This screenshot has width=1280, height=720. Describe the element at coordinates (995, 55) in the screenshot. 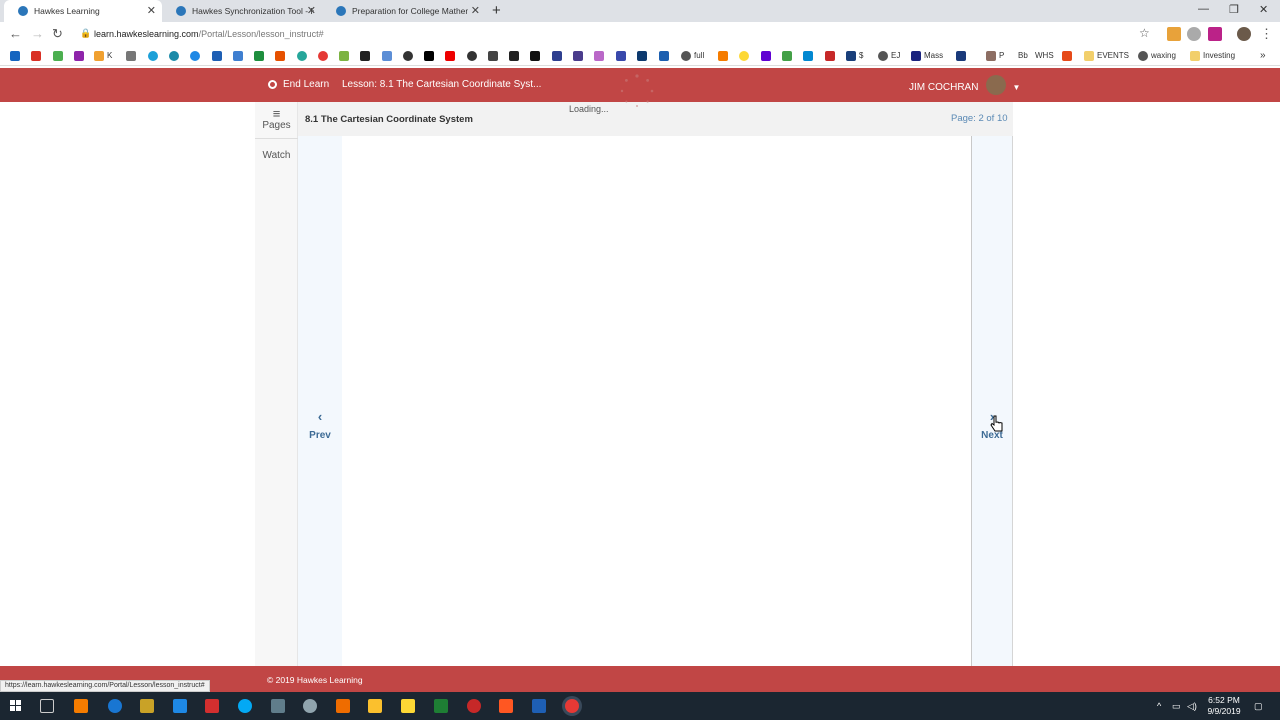

I see `bookmark-p: P` at that location.